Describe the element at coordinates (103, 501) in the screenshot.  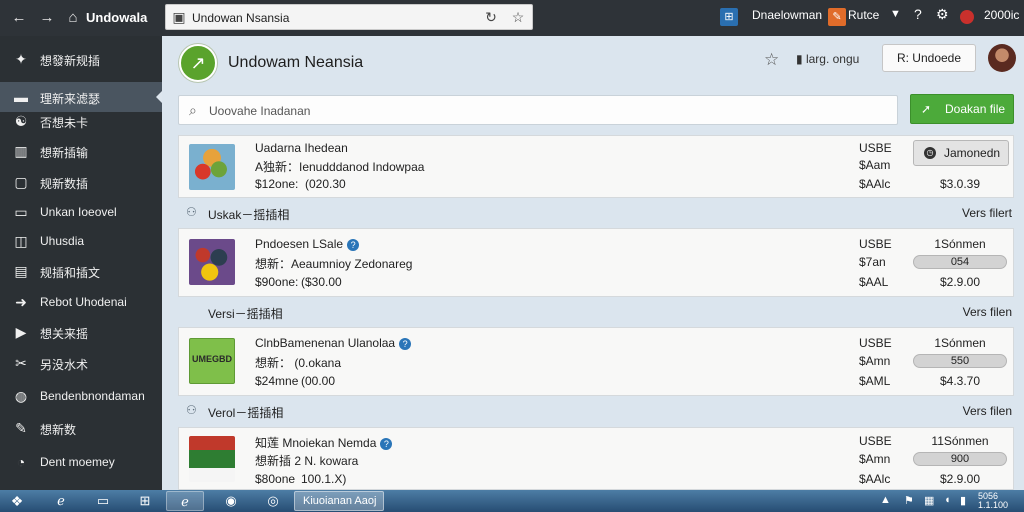
I see `folder-icon: ▭` at that location.